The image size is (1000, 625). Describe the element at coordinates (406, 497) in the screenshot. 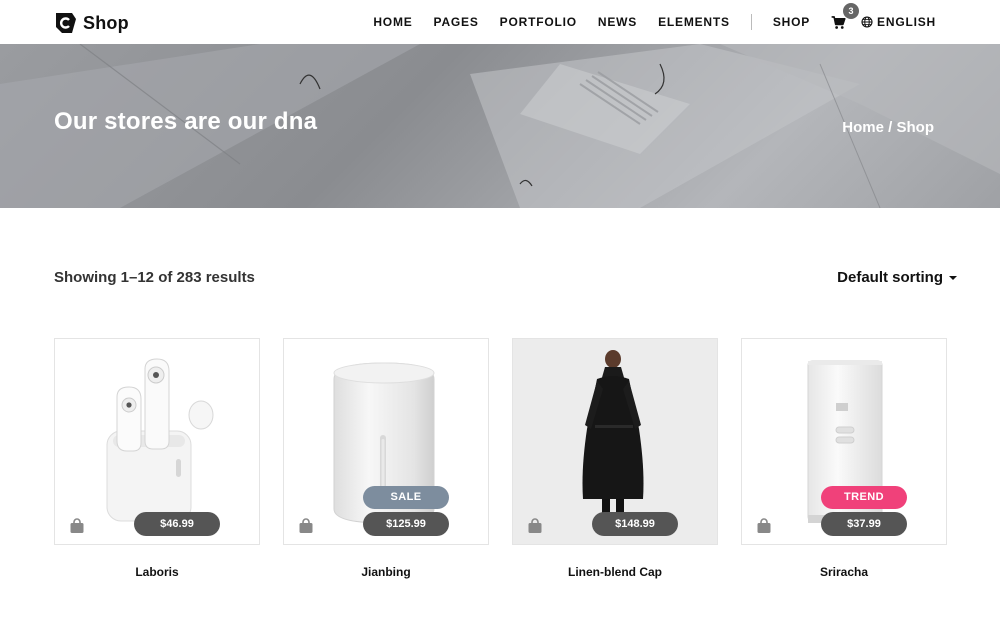

I see `sale-badge: SALE` at that location.